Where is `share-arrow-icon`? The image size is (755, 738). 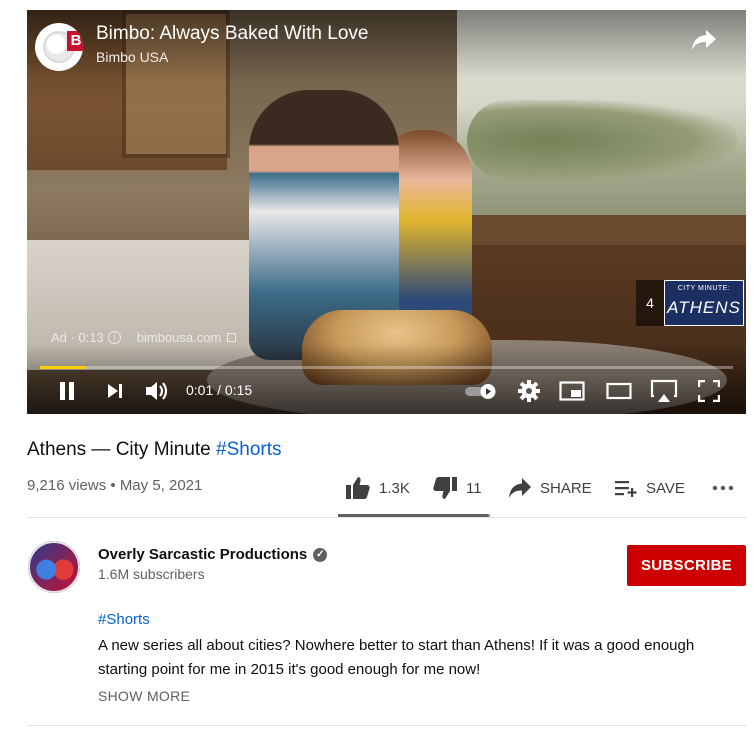
share-arrow-icon is located at coordinates (520, 488).